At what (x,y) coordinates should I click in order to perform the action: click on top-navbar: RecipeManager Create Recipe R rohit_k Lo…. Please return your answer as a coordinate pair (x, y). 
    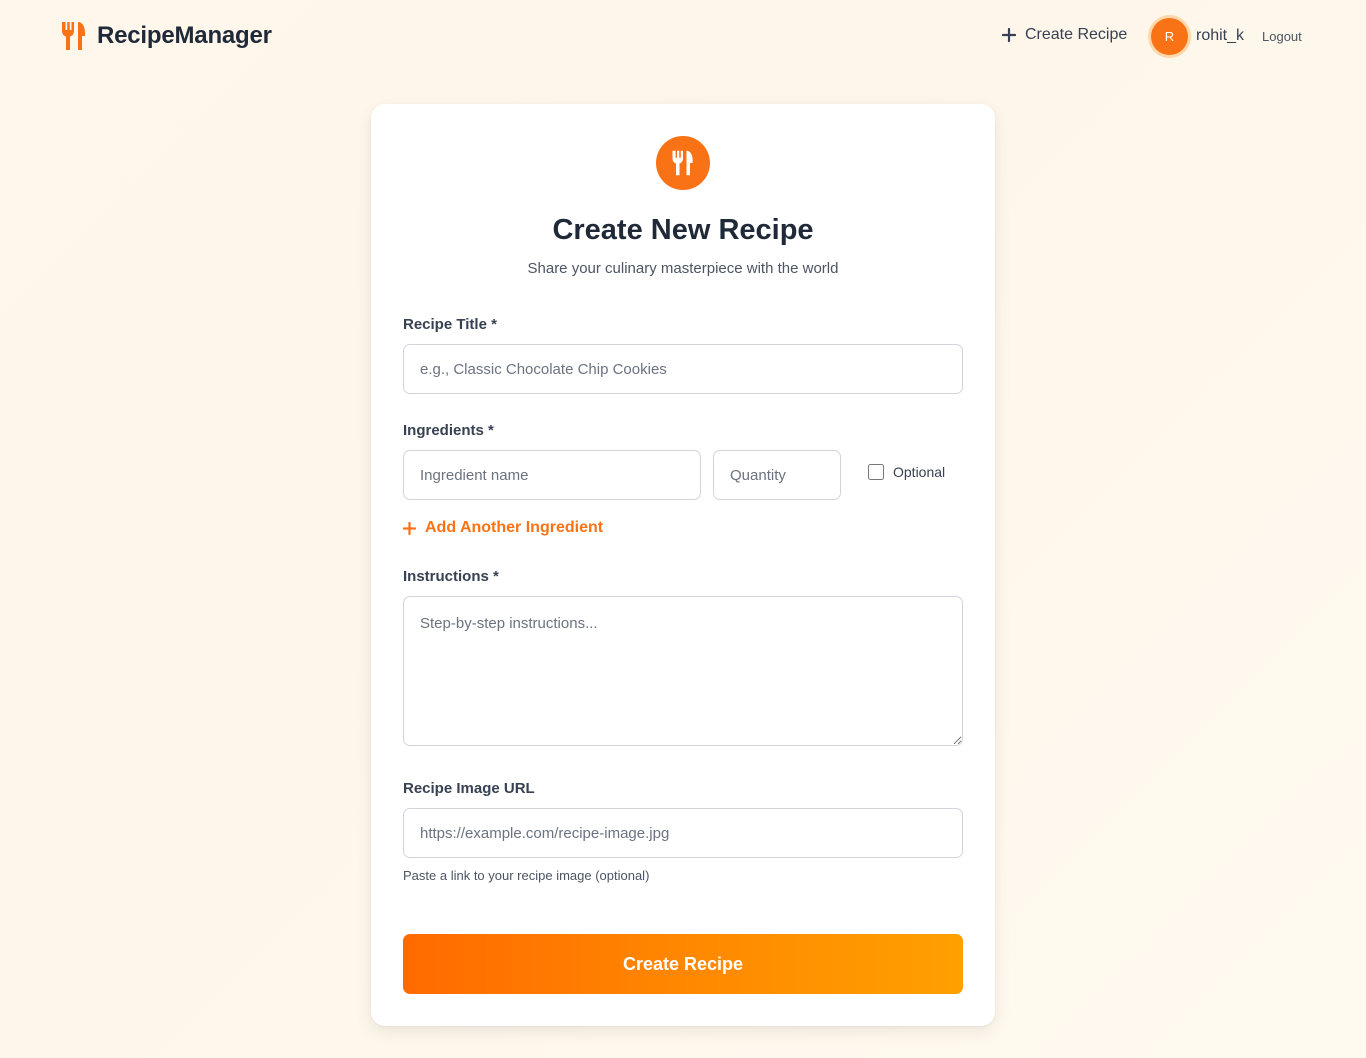
    Looking at the image, I should click on (683, 37).